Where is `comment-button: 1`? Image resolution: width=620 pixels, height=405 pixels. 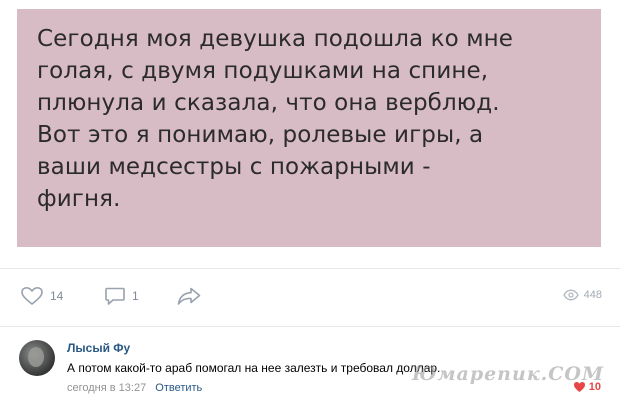
comment-button: 1 is located at coordinates (121, 296).